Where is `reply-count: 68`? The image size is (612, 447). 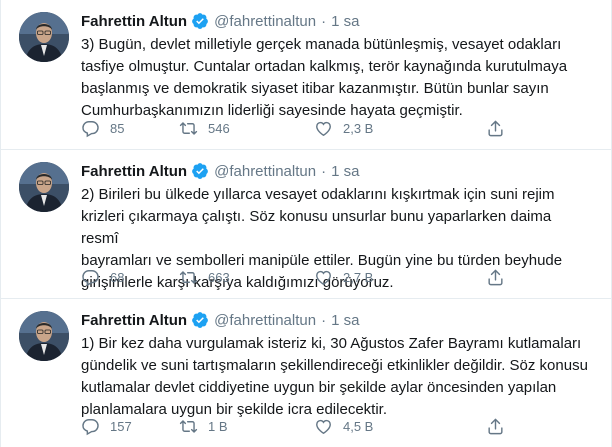
reply-count: 68 is located at coordinates (117, 277).